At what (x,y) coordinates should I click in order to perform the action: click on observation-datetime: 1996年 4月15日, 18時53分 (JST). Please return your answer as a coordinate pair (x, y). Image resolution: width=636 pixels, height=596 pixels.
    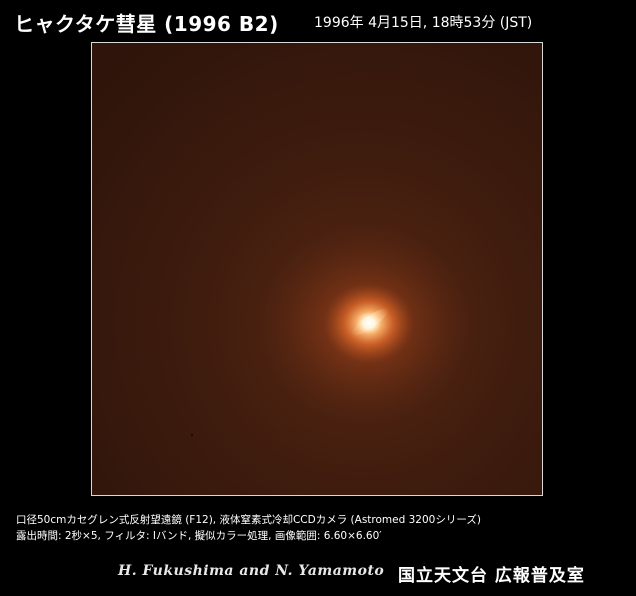
    Looking at the image, I should click on (423, 23).